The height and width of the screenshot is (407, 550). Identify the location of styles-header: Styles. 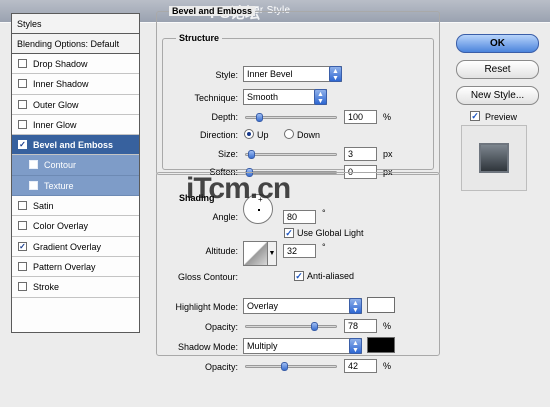
(75, 24).